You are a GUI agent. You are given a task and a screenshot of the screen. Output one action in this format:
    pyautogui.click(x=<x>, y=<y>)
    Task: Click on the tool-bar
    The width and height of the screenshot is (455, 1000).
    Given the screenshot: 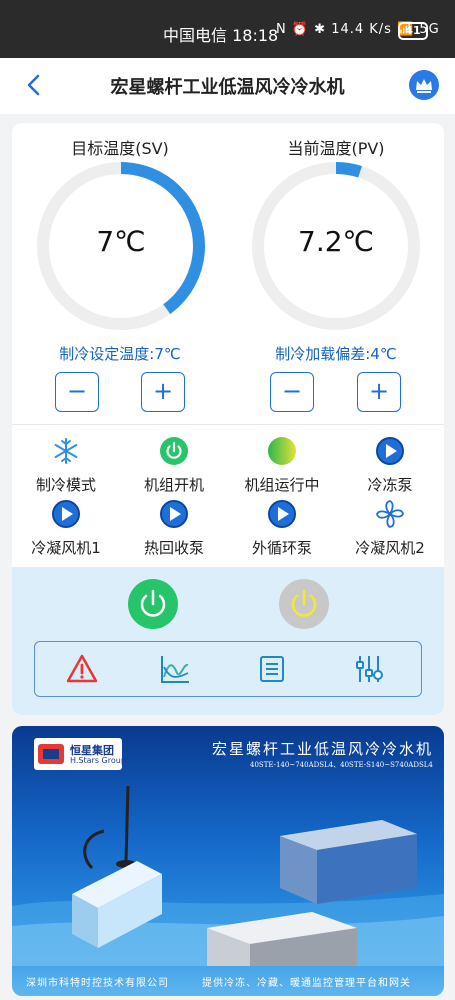 What is the action you would take?
    pyautogui.click(x=228, y=669)
    